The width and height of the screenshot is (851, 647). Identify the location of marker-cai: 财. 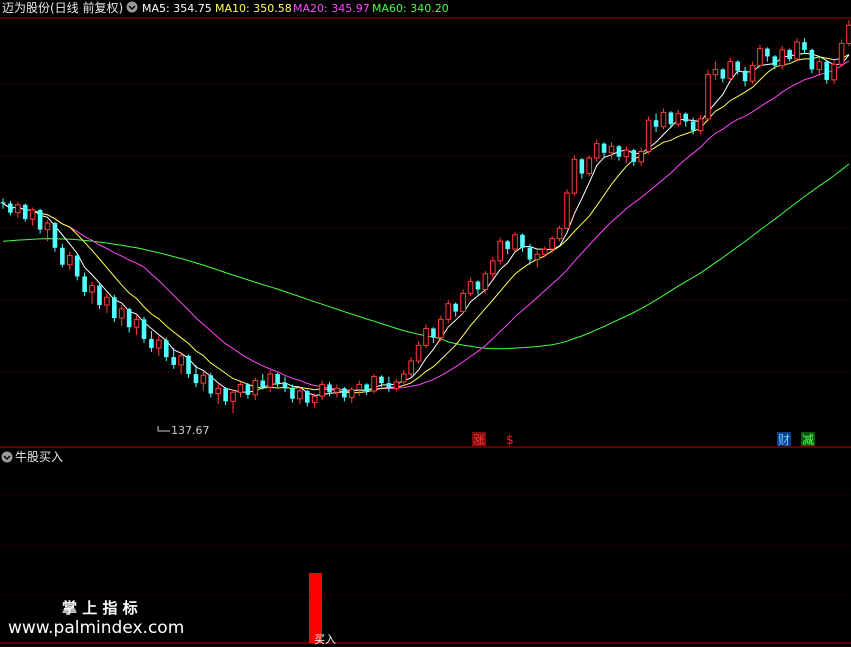
(784, 440).